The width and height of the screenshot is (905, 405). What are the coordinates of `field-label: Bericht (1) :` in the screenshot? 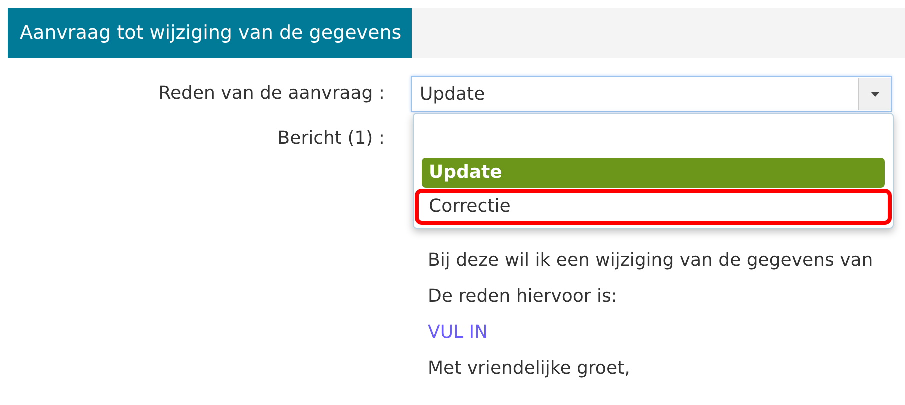 It's located at (331, 139).